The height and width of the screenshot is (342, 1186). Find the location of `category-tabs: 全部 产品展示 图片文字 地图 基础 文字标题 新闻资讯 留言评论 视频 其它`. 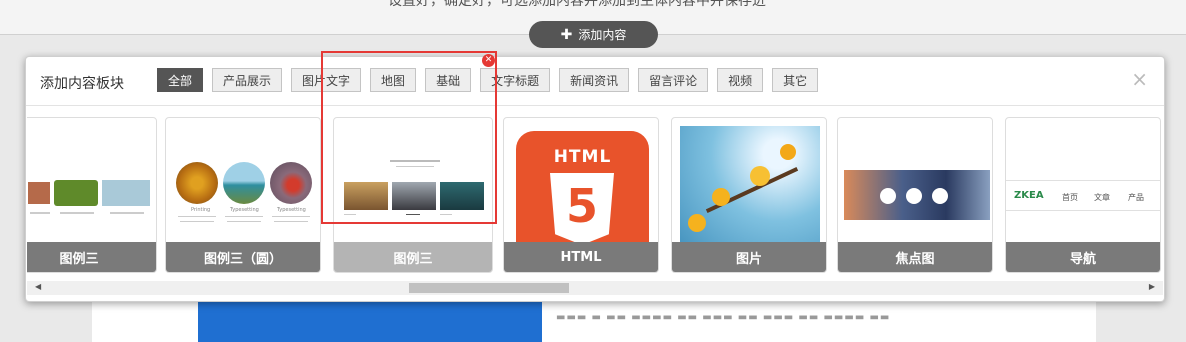

category-tabs: 全部 产品展示 图片文字 地图 基础 文字标题 新闻资讯 留言评论 视频 其它 is located at coordinates (488, 80).